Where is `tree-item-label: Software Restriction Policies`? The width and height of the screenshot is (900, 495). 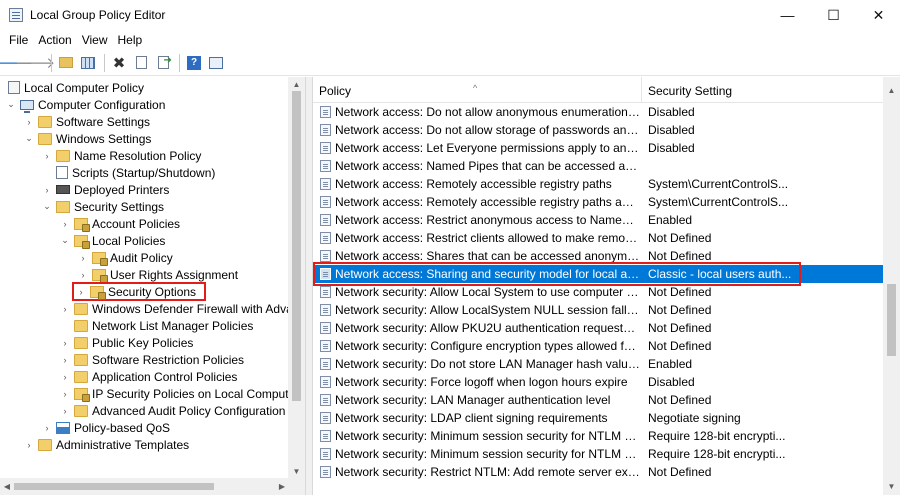
tree-item-label: Software Restriction Policies is located at coordinates (168, 359).